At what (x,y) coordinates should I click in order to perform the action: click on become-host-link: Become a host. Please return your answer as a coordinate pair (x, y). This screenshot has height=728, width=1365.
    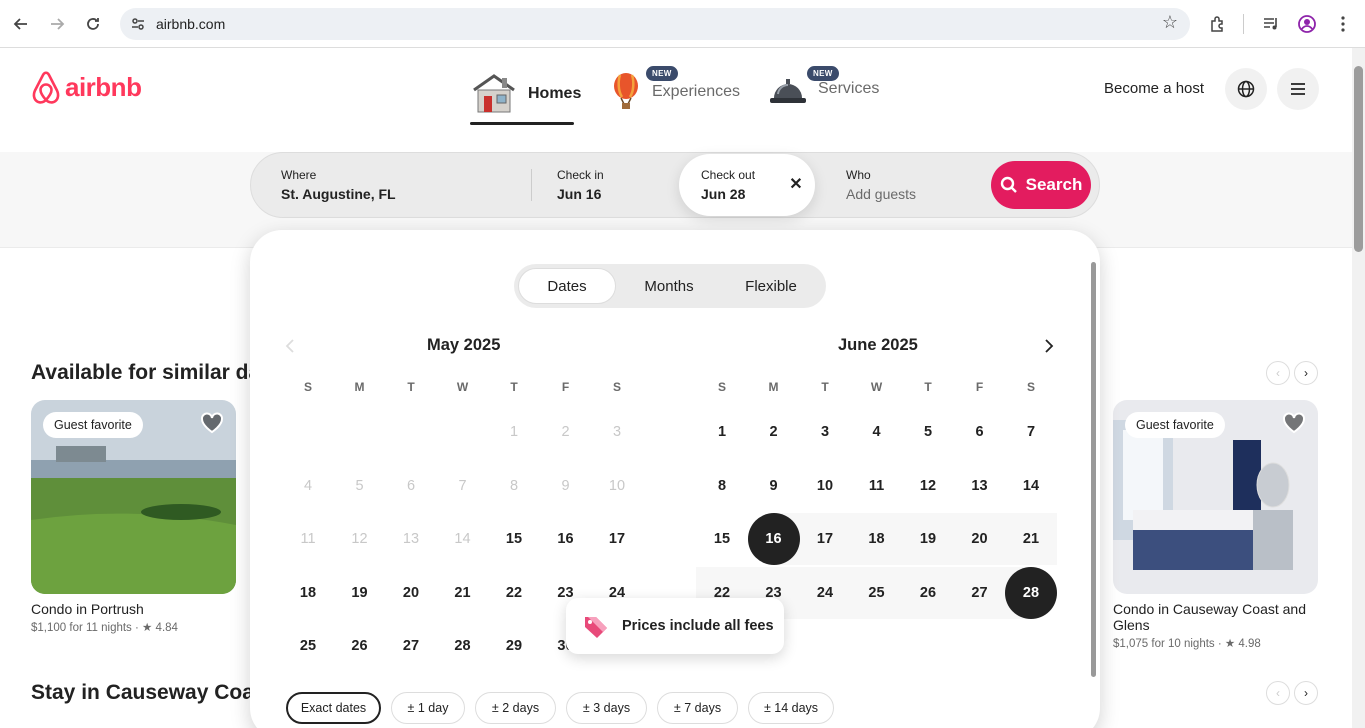
    Looking at the image, I should click on (1154, 88).